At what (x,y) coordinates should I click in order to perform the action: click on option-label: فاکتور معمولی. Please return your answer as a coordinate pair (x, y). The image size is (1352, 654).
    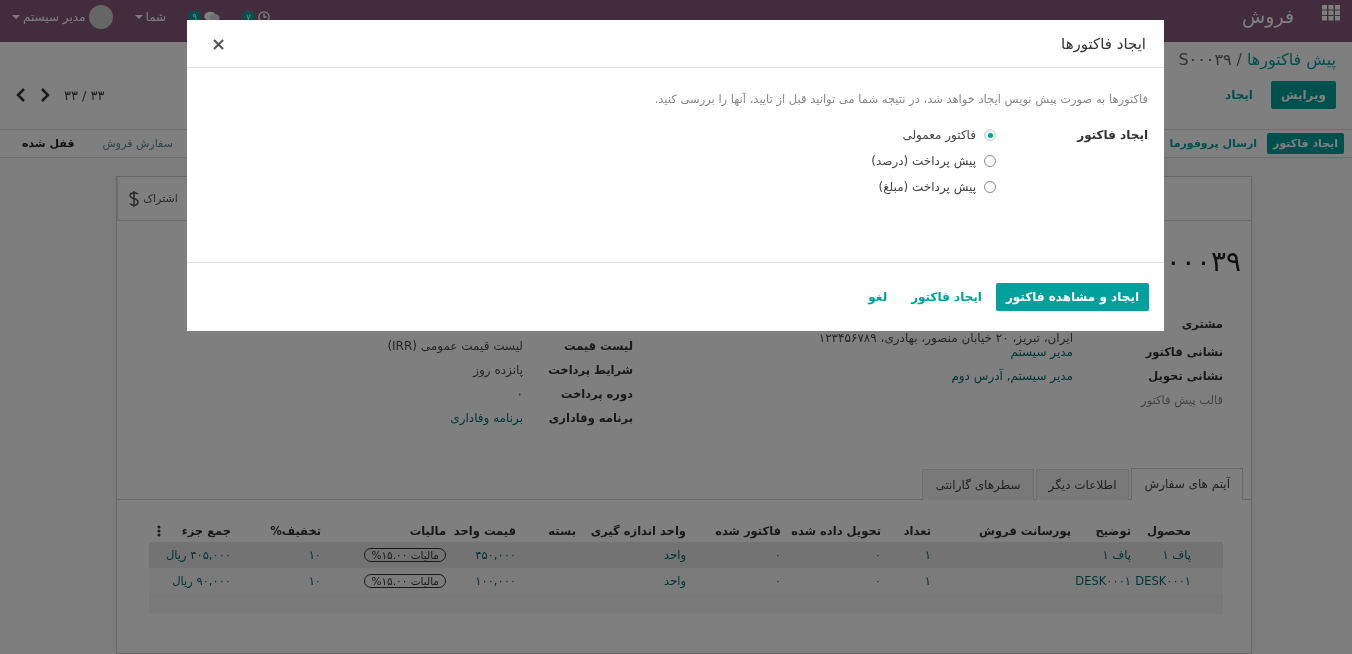
    Looking at the image, I should click on (939, 135).